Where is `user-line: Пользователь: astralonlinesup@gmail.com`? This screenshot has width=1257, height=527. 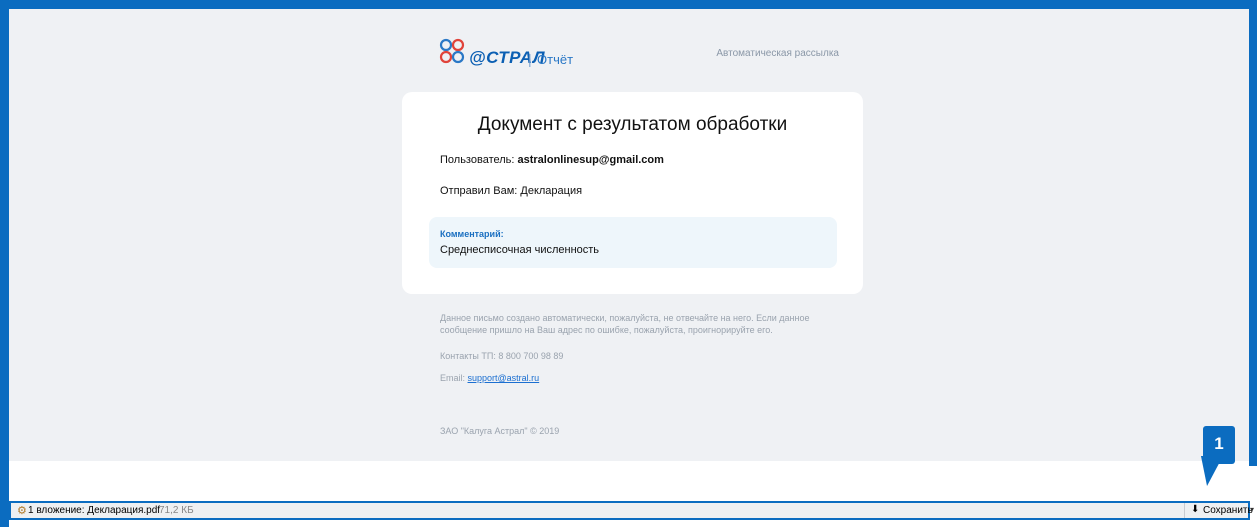
user-line: Пользователь: astralonlinesup@gmail.com is located at coordinates (552, 160).